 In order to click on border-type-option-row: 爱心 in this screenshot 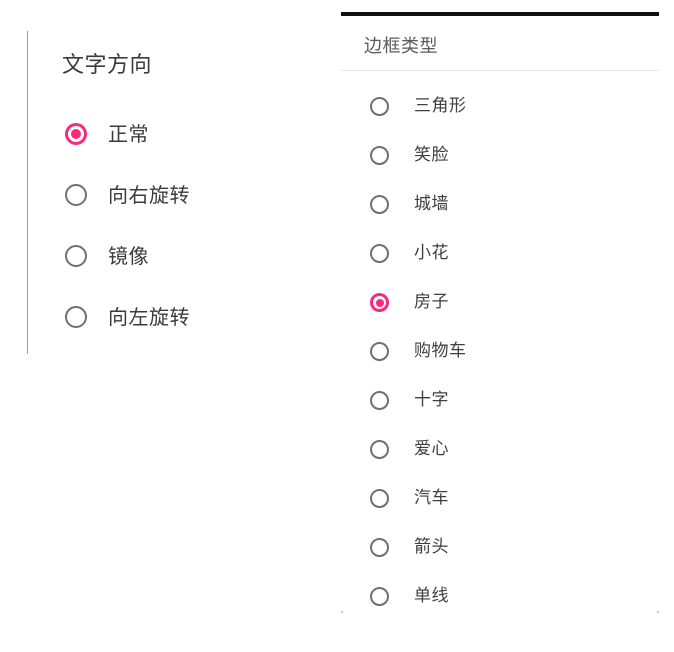, I will do `click(500, 449)`.